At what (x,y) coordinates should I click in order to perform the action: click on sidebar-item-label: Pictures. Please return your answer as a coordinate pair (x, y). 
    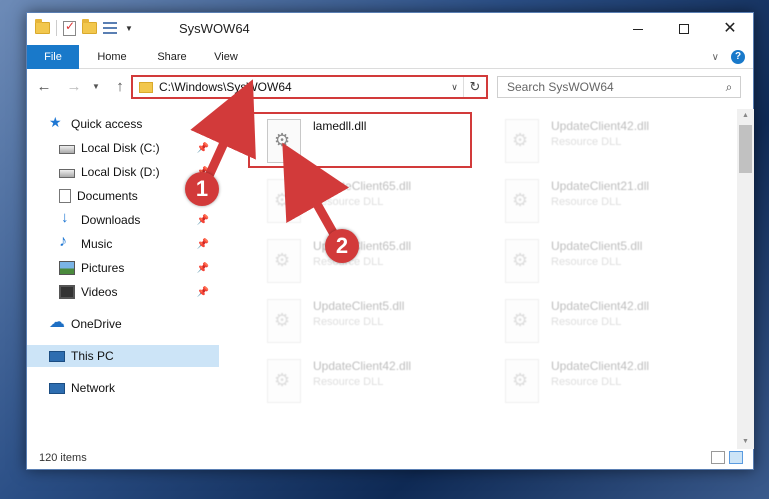
    Looking at the image, I should click on (103, 268).